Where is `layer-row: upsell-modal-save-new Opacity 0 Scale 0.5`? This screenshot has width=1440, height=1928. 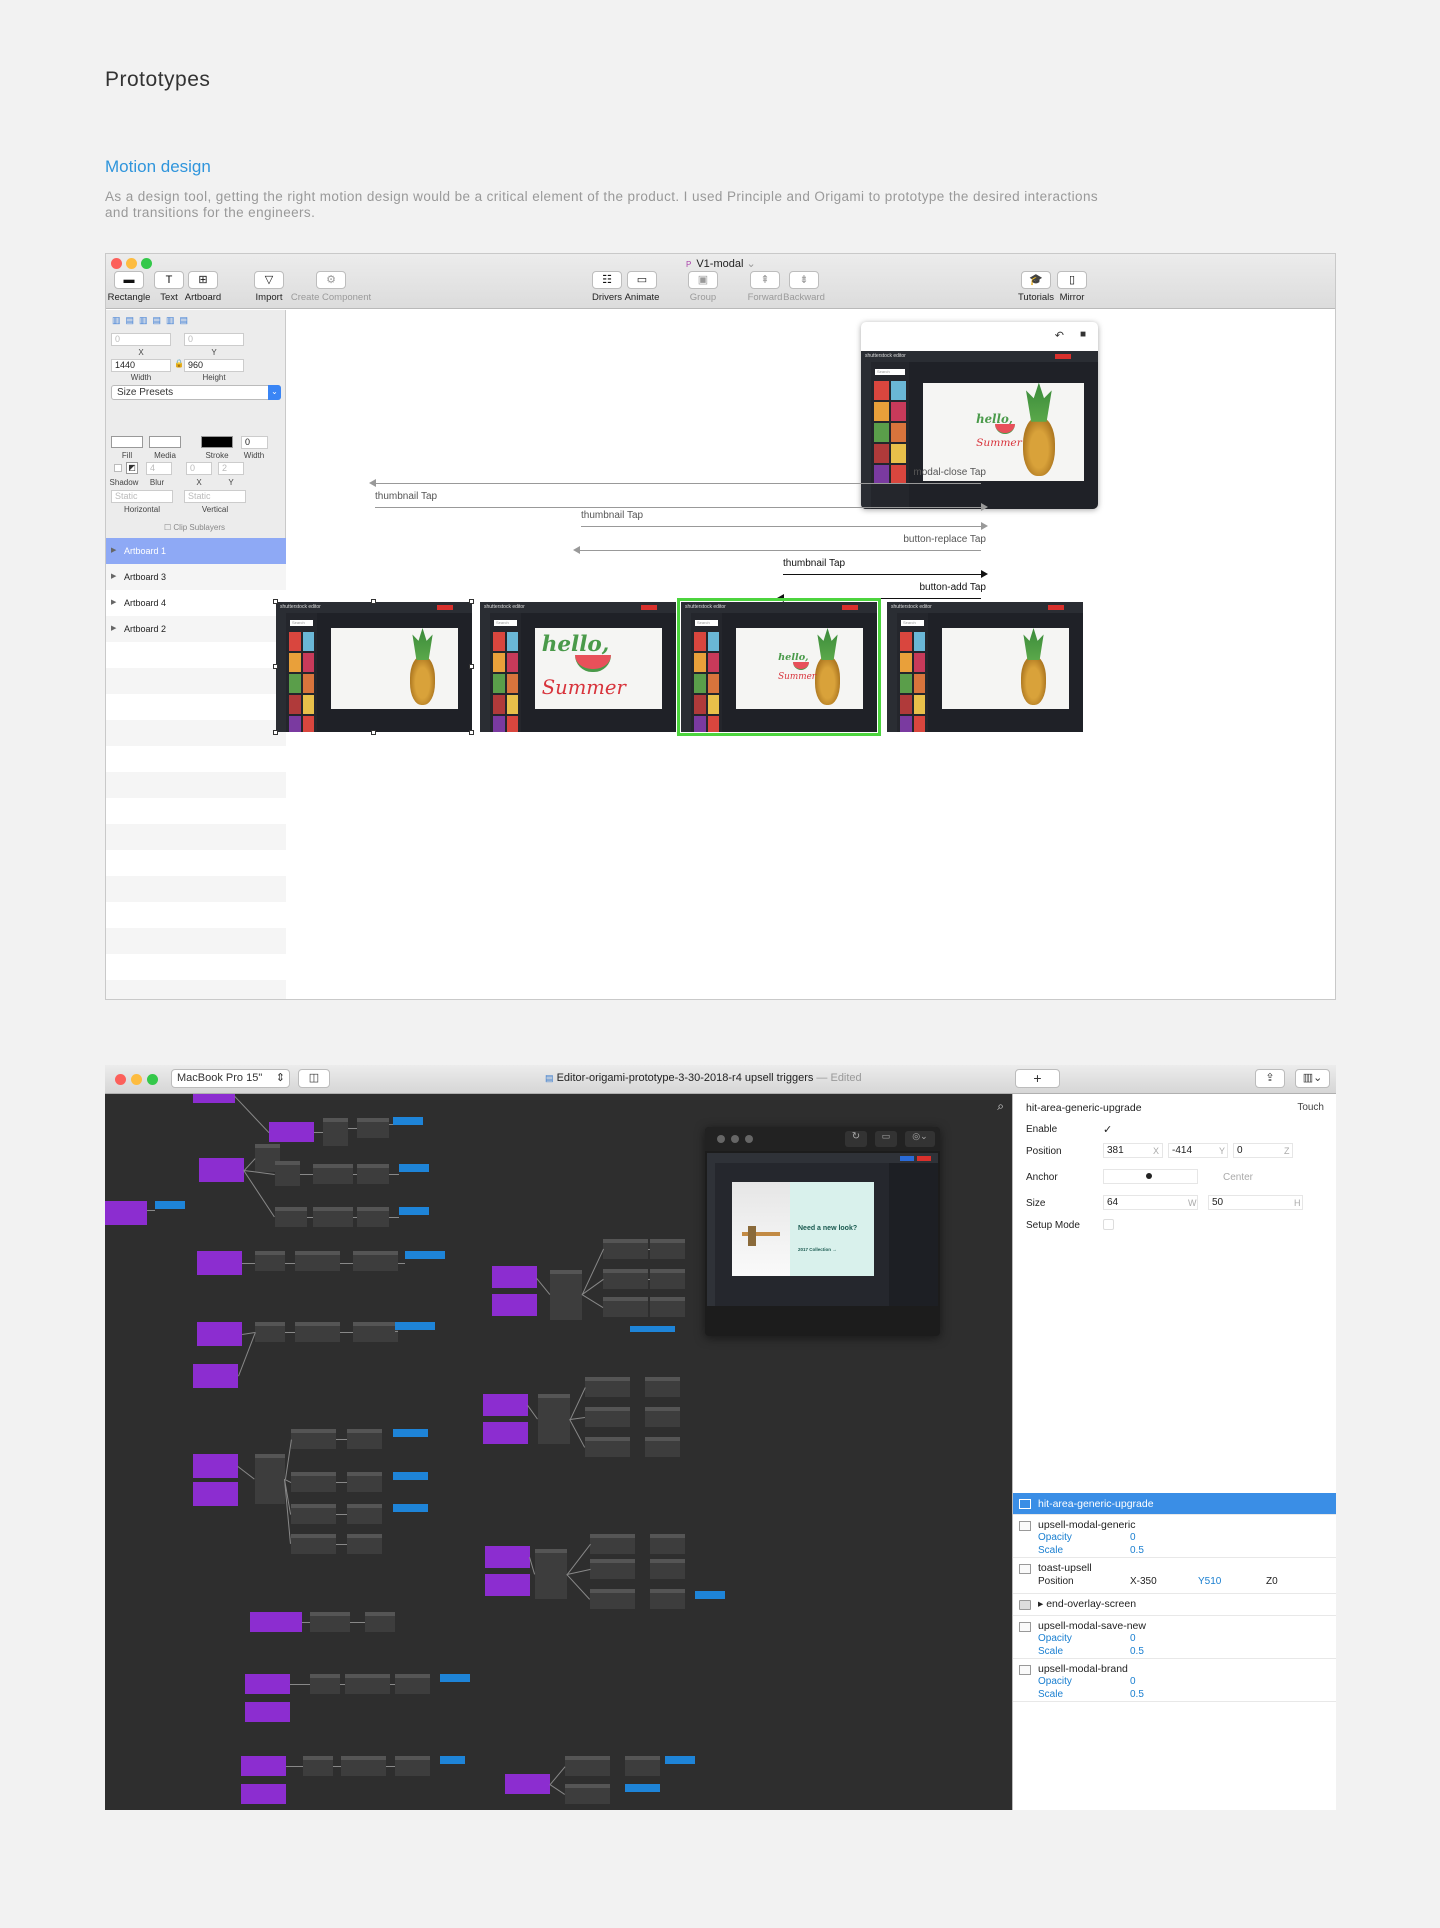 layer-row: upsell-modal-save-new Opacity 0 Scale 0.5 is located at coordinates (1174, 1637).